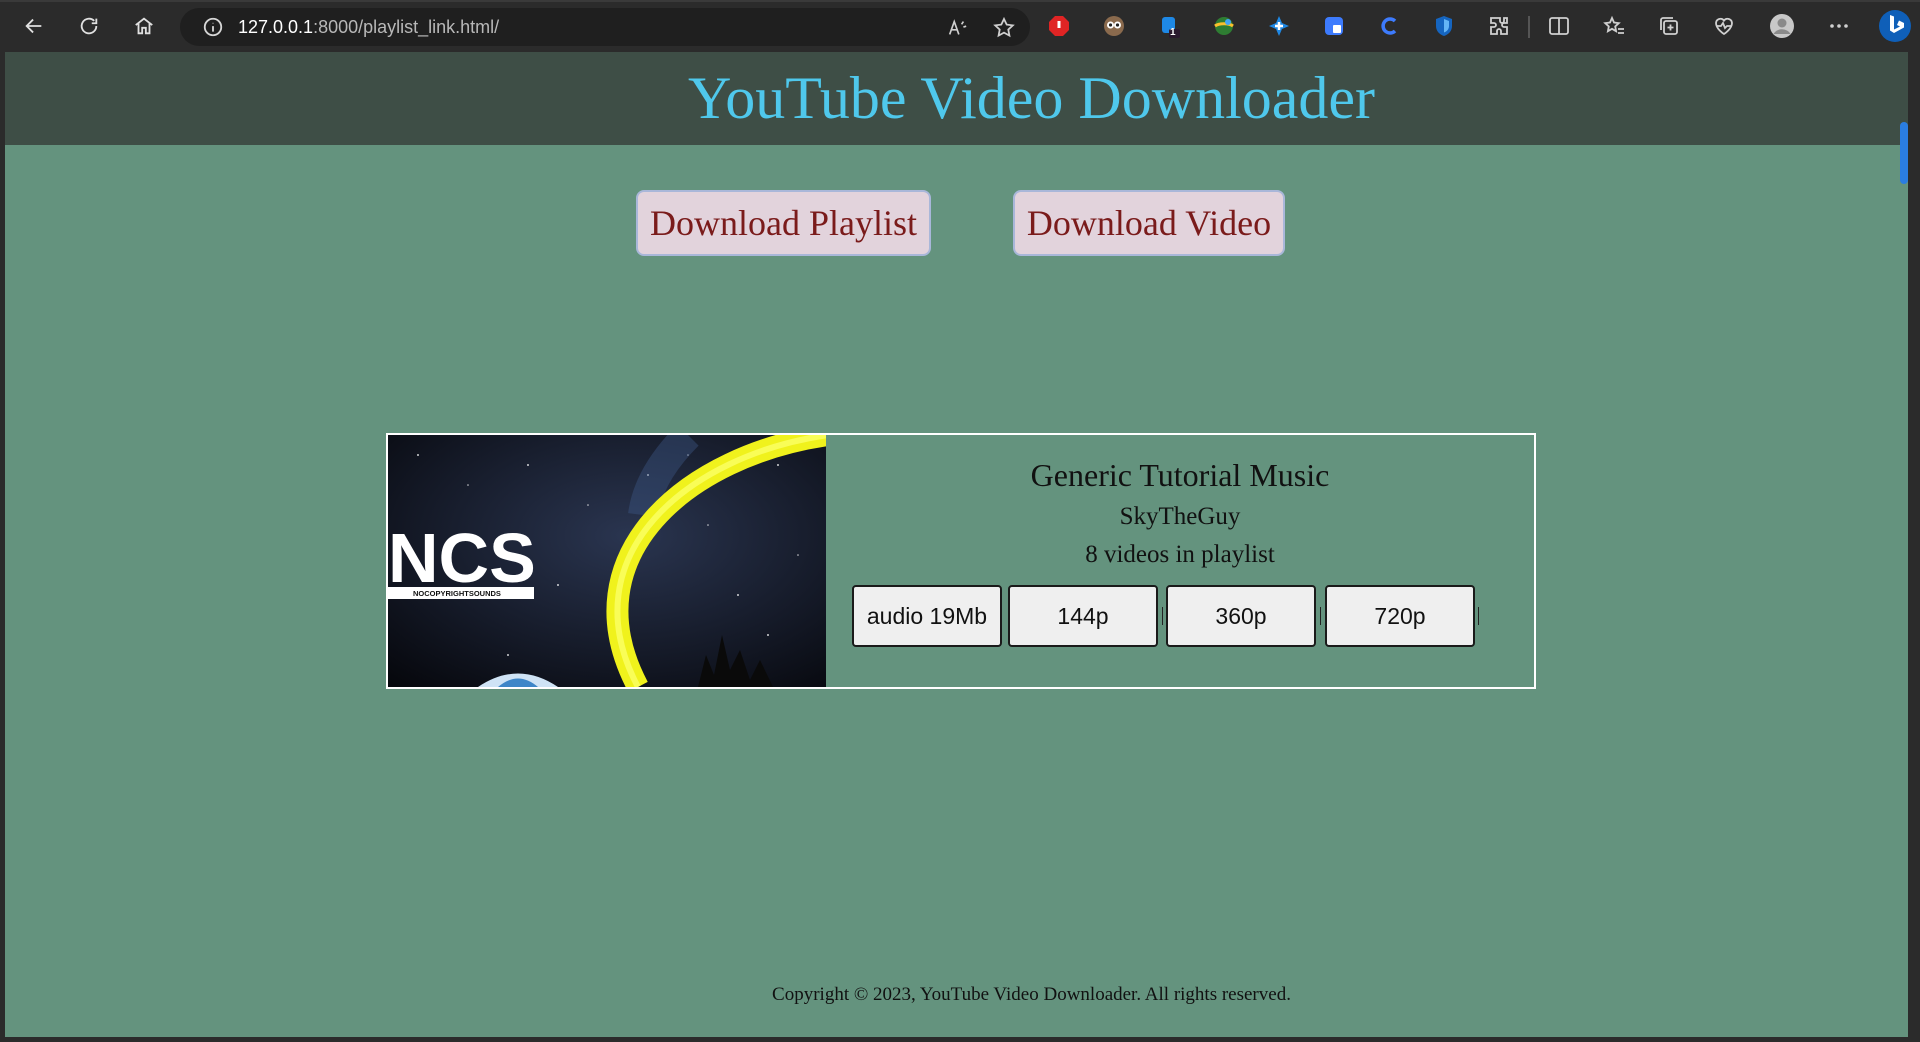 This screenshot has width=1920, height=1042. What do you see at coordinates (960, 1) in the screenshot?
I see `tab-strip-edge` at bounding box center [960, 1].